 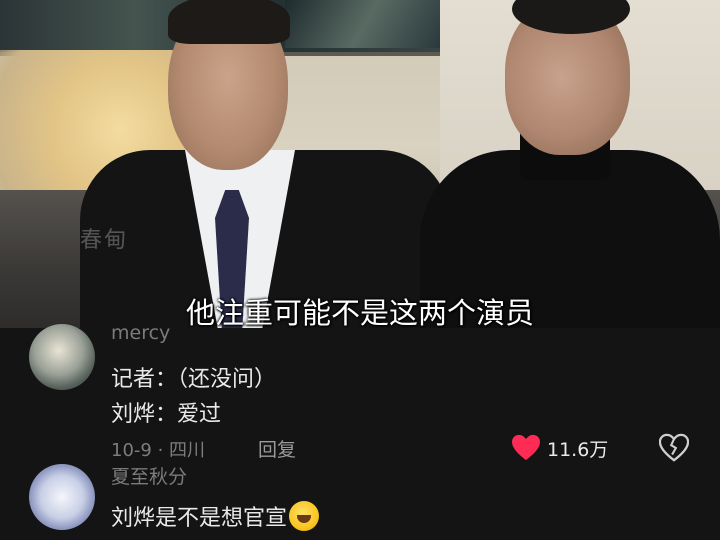 I want to click on video-watermark: 春甸, so click(x=104, y=240).